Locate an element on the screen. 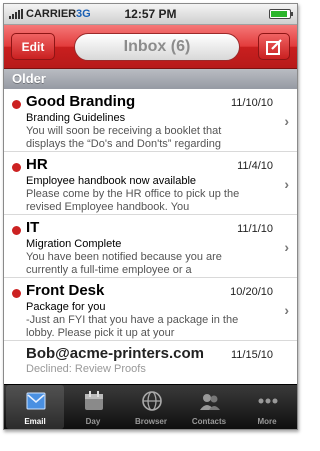 Image resolution: width=320 pixels, height=451 pixels. message-date: 11/10/10 is located at coordinates (251, 103).